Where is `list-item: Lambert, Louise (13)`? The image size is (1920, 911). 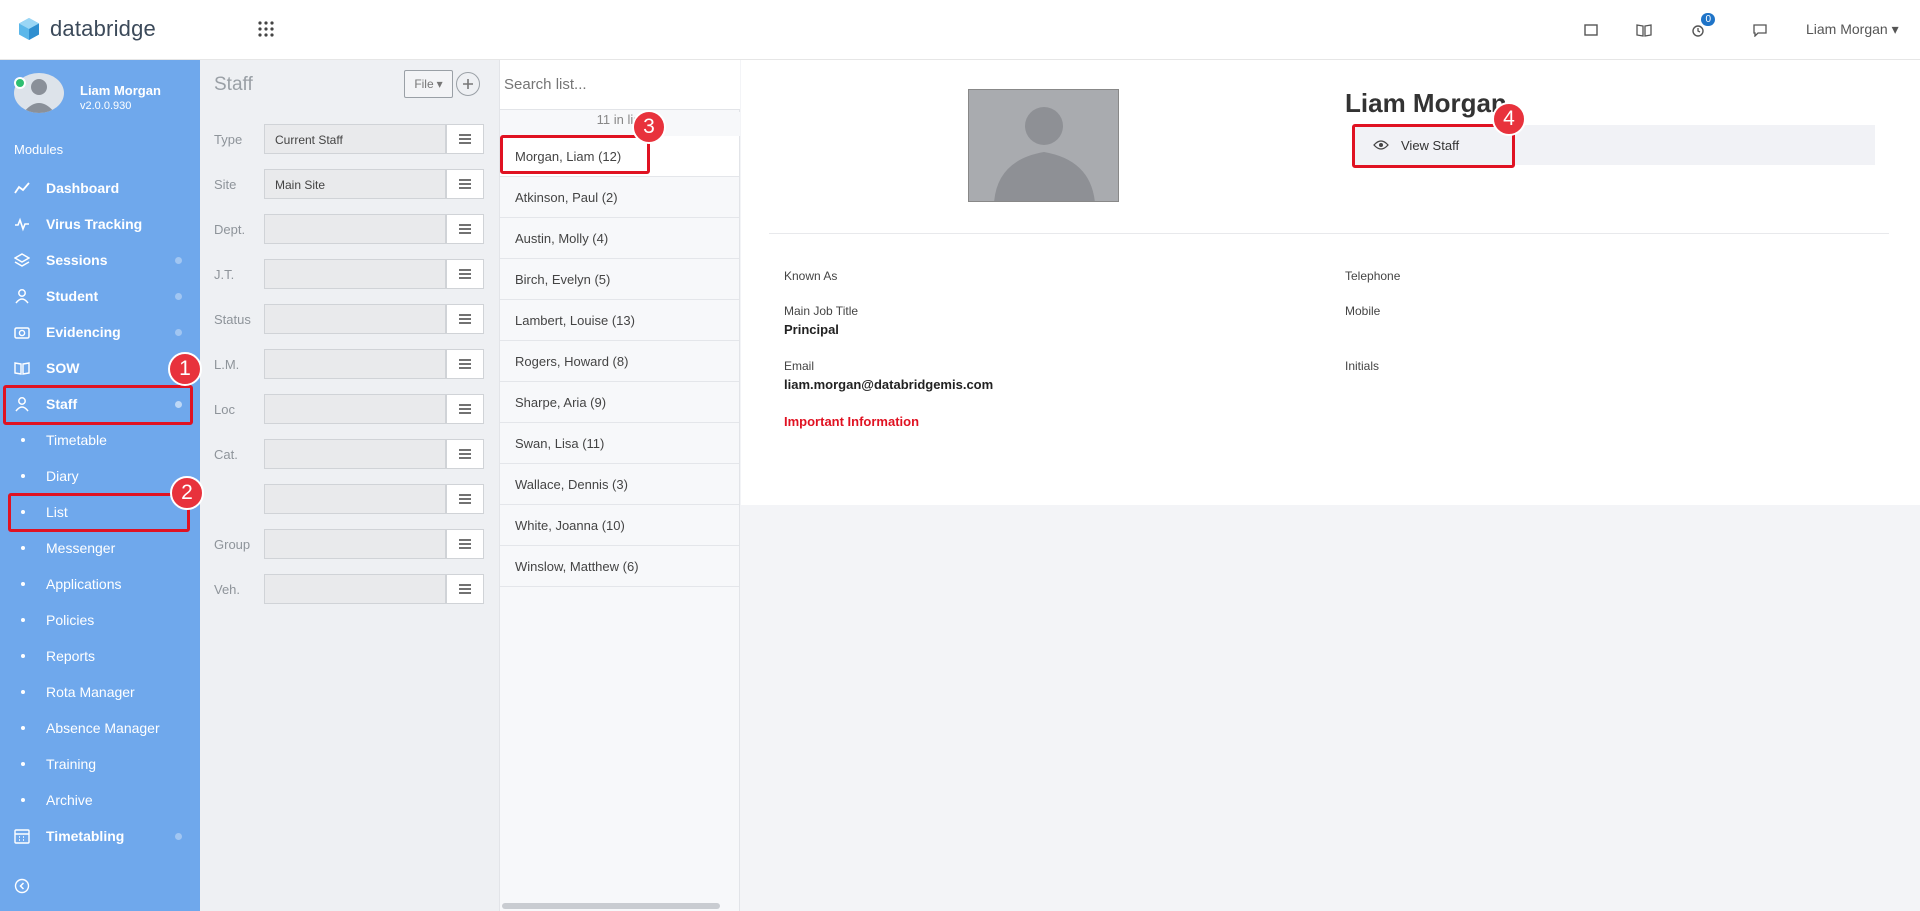 list-item: Lambert, Louise (13) is located at coordinates (619, 320).